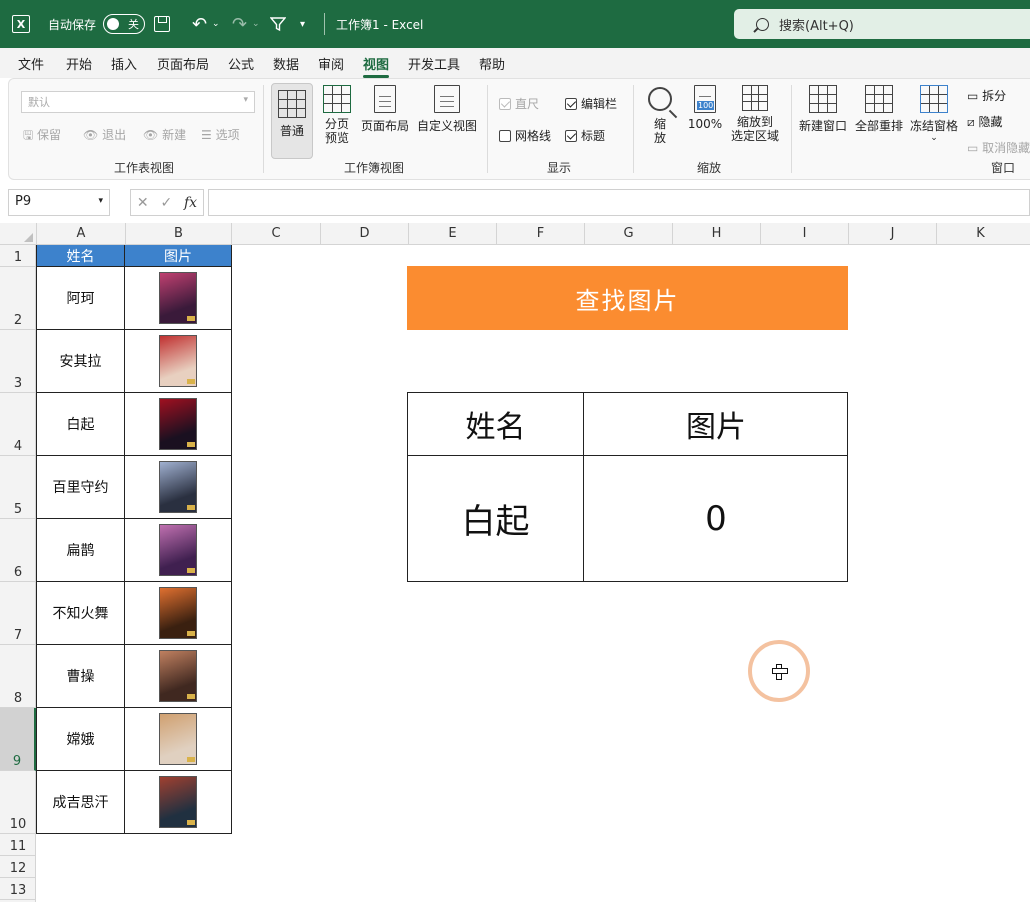 This screenshot has width=1030, height=902. What do you see at coordinates (331, 63) in the screenshot?
I see `tab-6: 审阅` at bounding box center [331, 63].